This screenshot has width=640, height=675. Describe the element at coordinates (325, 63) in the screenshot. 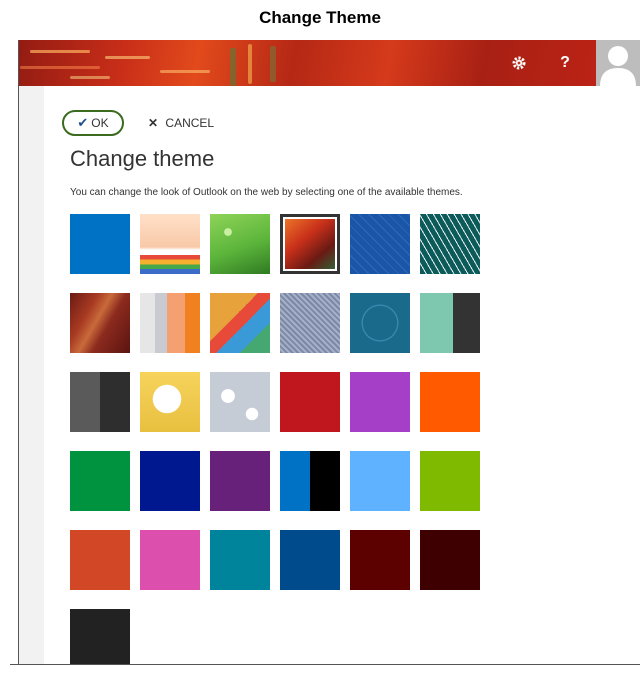

I see `header-bar: ?` at that location.